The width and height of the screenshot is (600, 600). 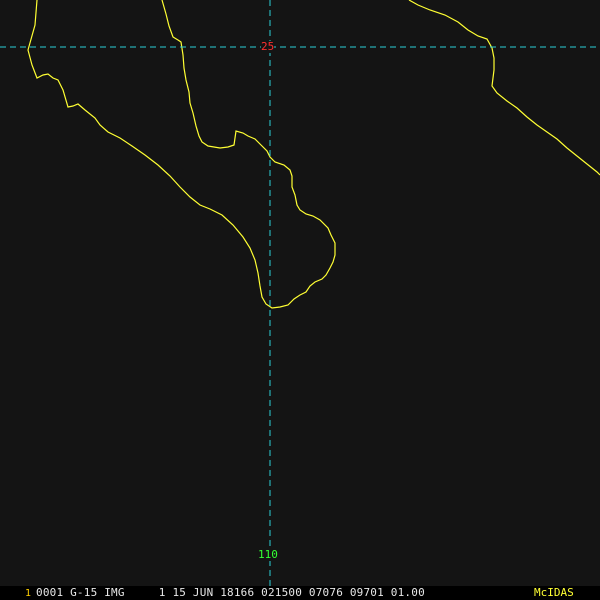 I want to click on coastline-mainland, so click(x=504, y=88).